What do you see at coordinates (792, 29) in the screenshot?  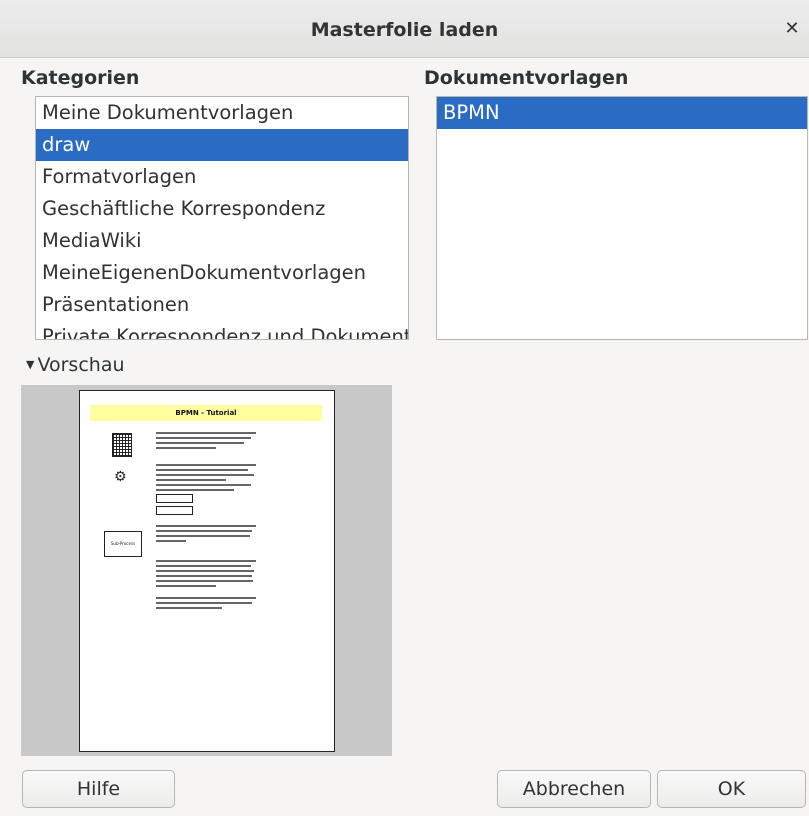 I see `close-icon: ✕` at bounding box center [792, 29].